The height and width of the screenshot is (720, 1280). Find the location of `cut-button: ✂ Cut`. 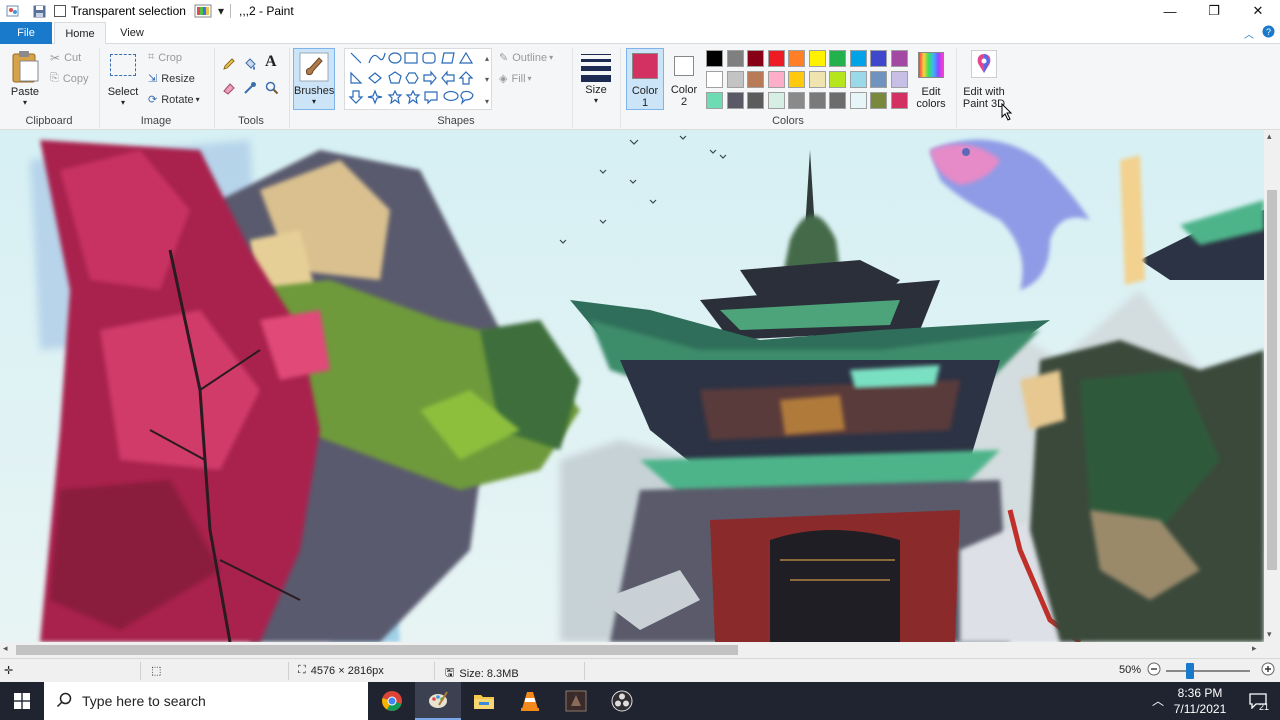

cut-button: ✂ Cut is located at coordinates (65, 58).